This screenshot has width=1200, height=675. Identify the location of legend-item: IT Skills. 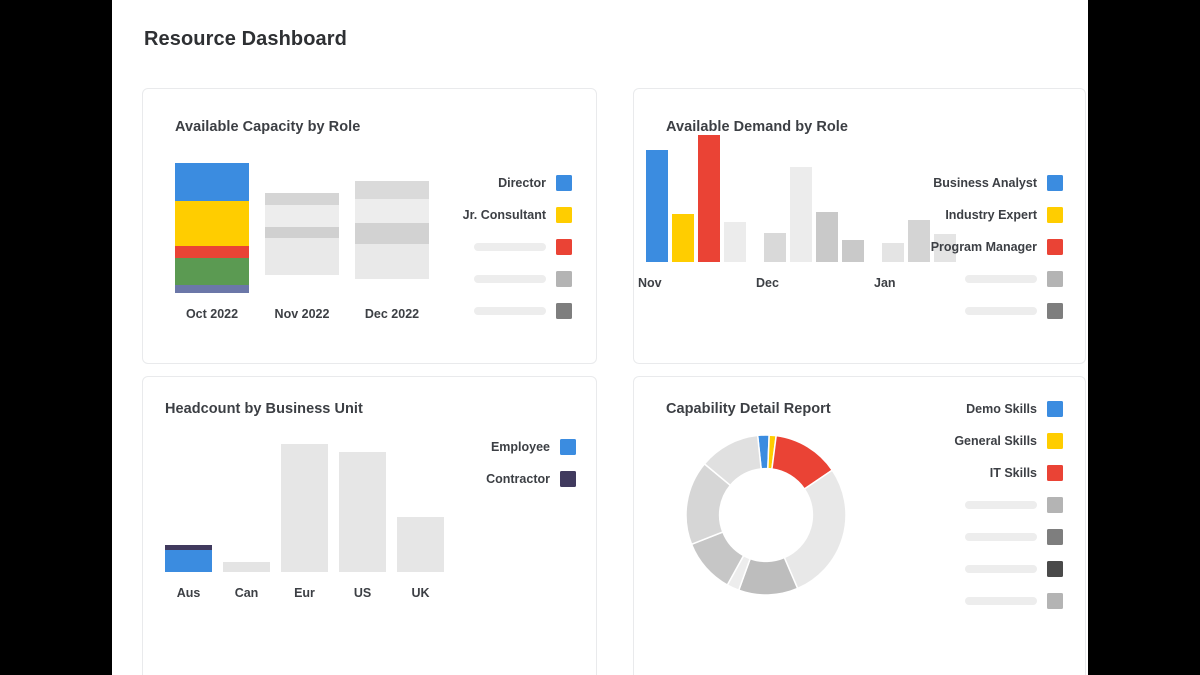
(983, 473).